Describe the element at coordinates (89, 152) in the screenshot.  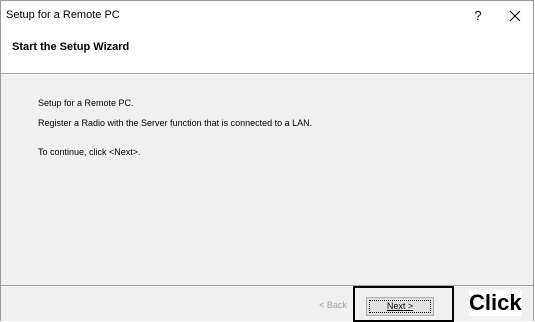
I see `body-line-continue: To continue, click <Next>.` at that location.